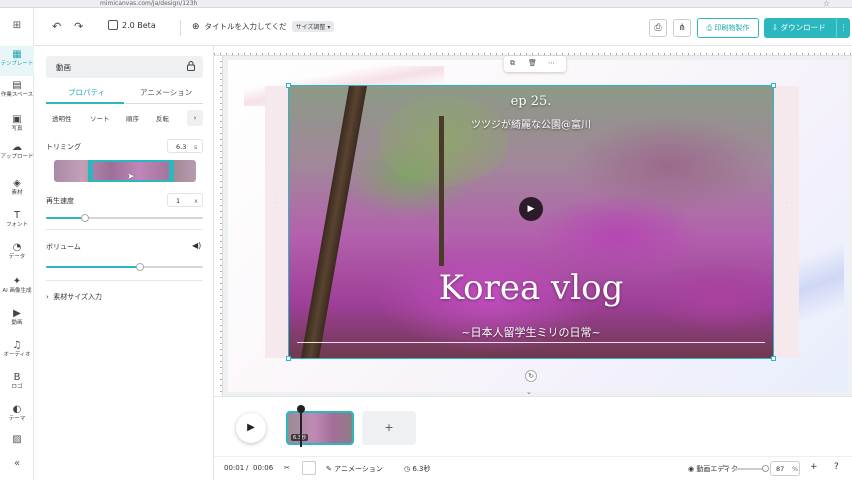 This screenshot has height=480, width=852. Describe the element at coordinates (100, 118) in the screenshot. I see `subtab-sort: ソート` at that location.